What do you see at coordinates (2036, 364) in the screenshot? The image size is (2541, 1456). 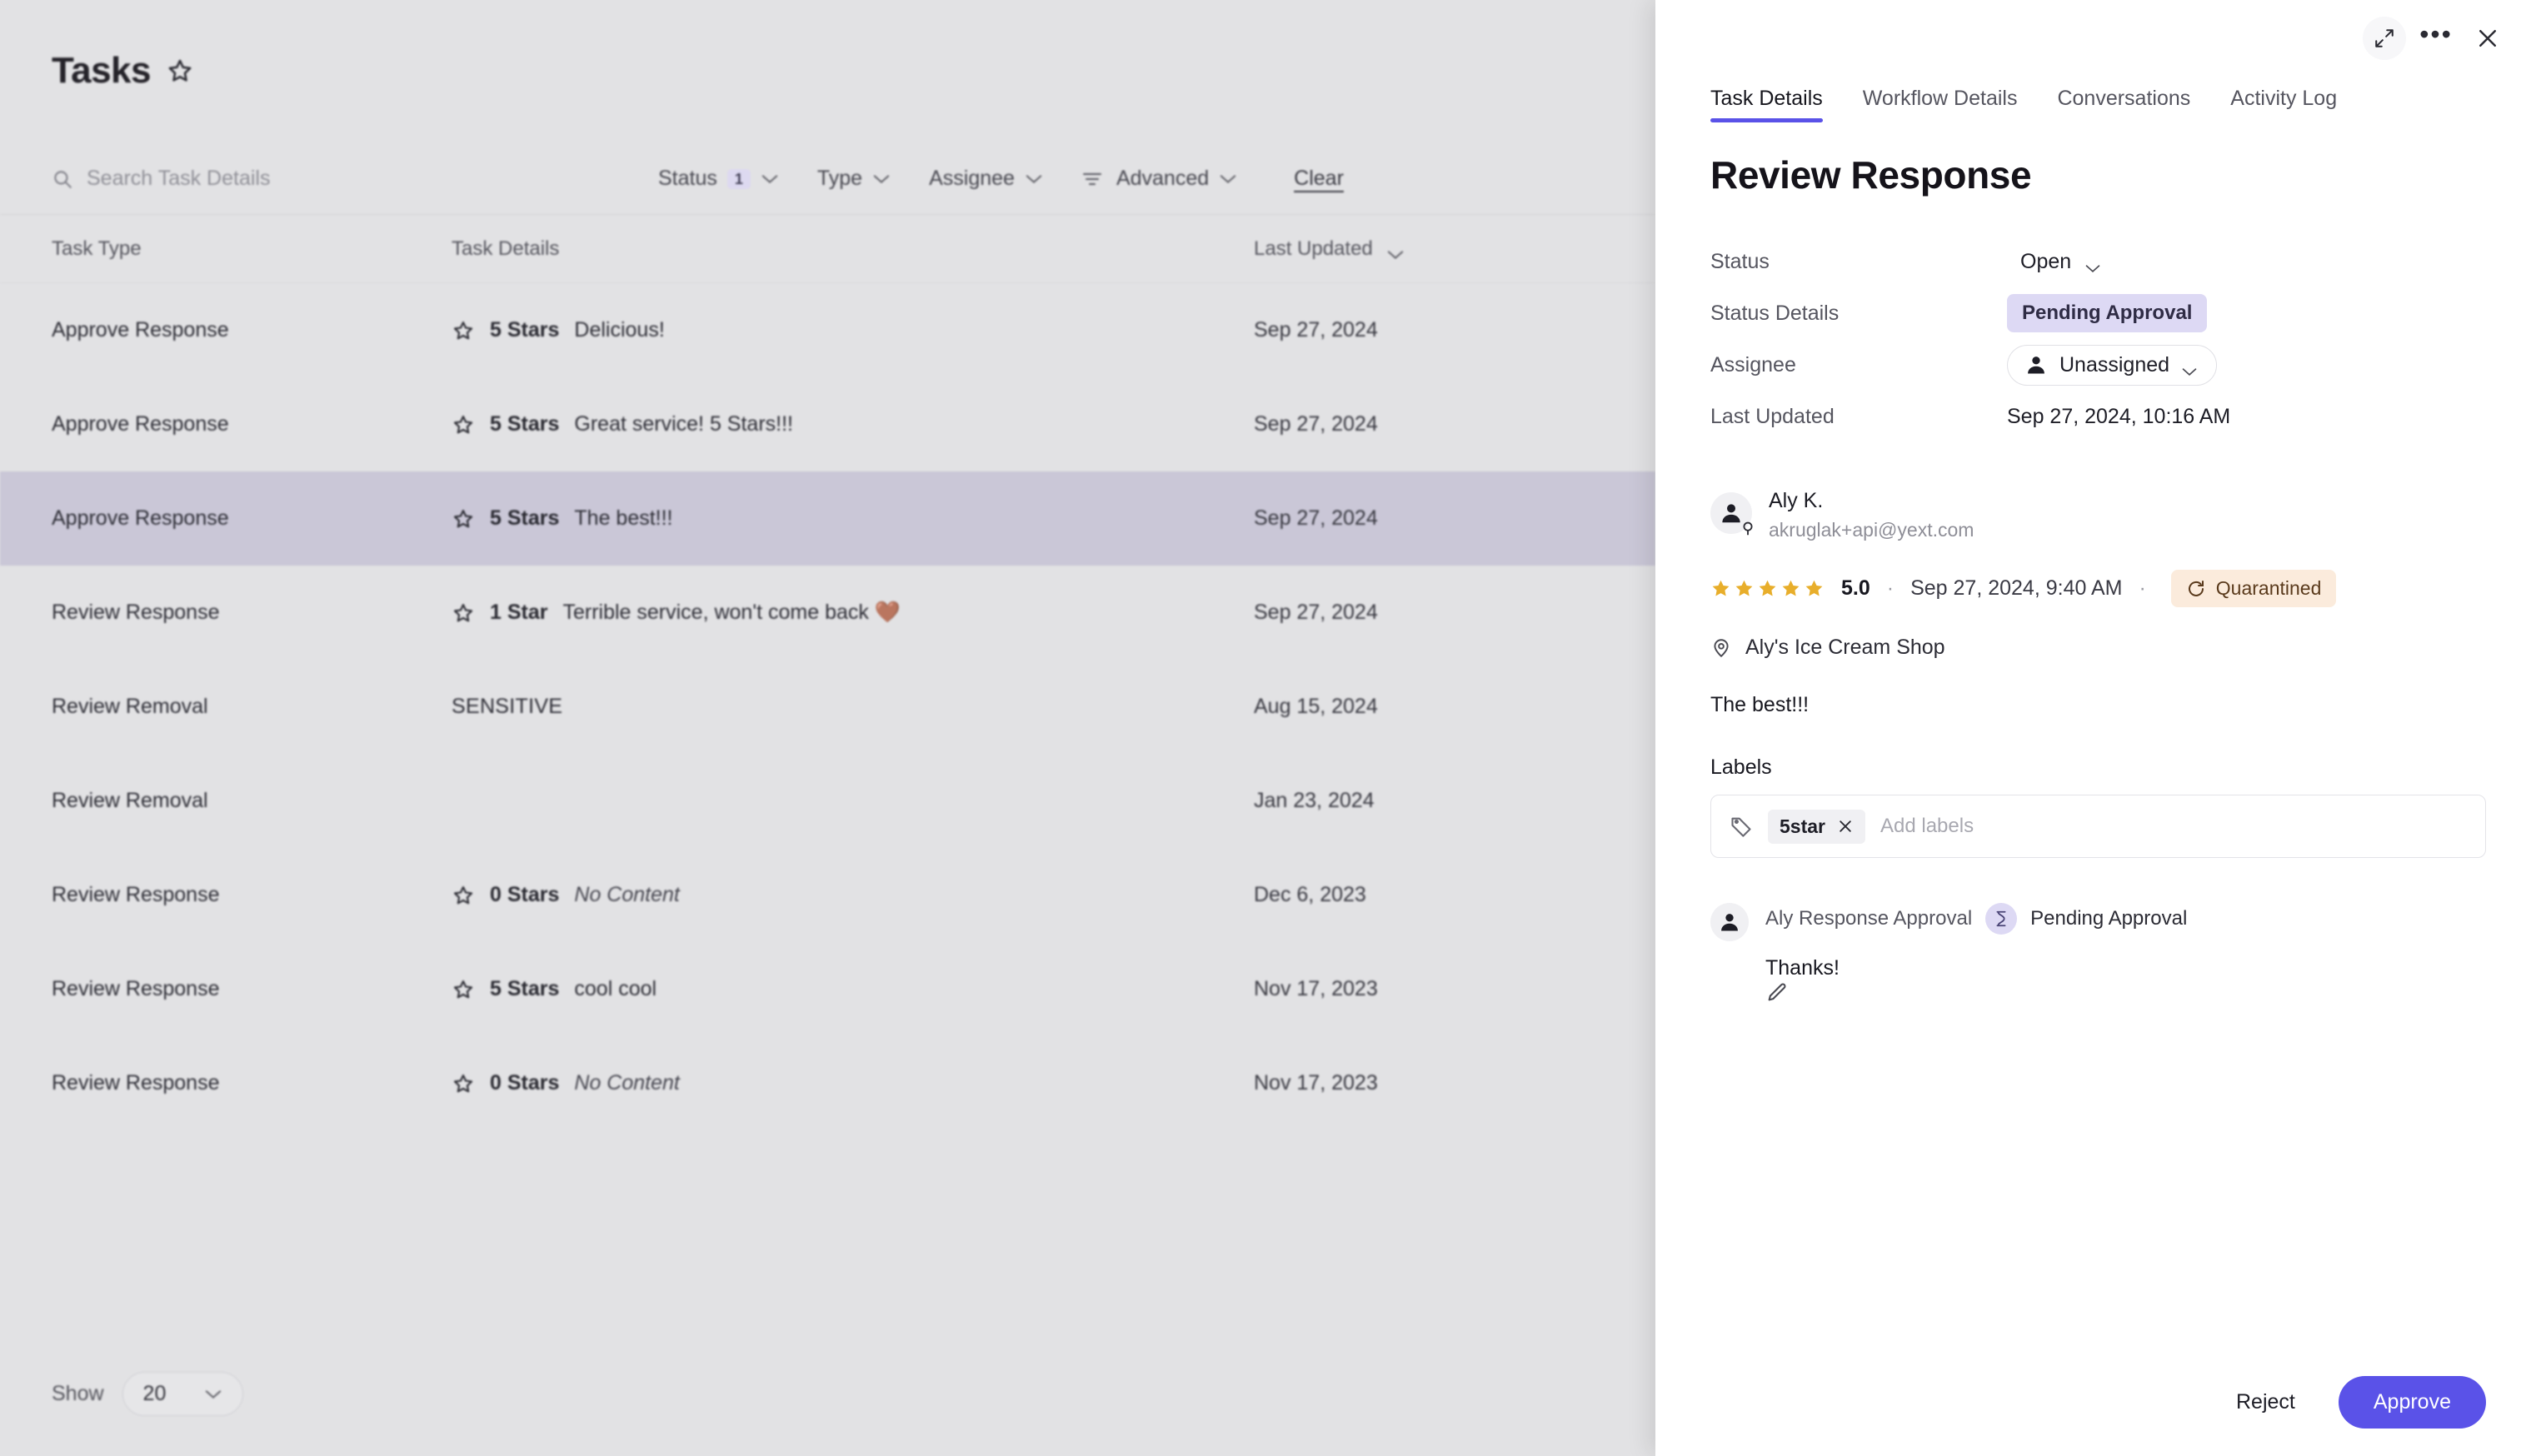 I see `person-icon` at bounding box center [2036, 364].